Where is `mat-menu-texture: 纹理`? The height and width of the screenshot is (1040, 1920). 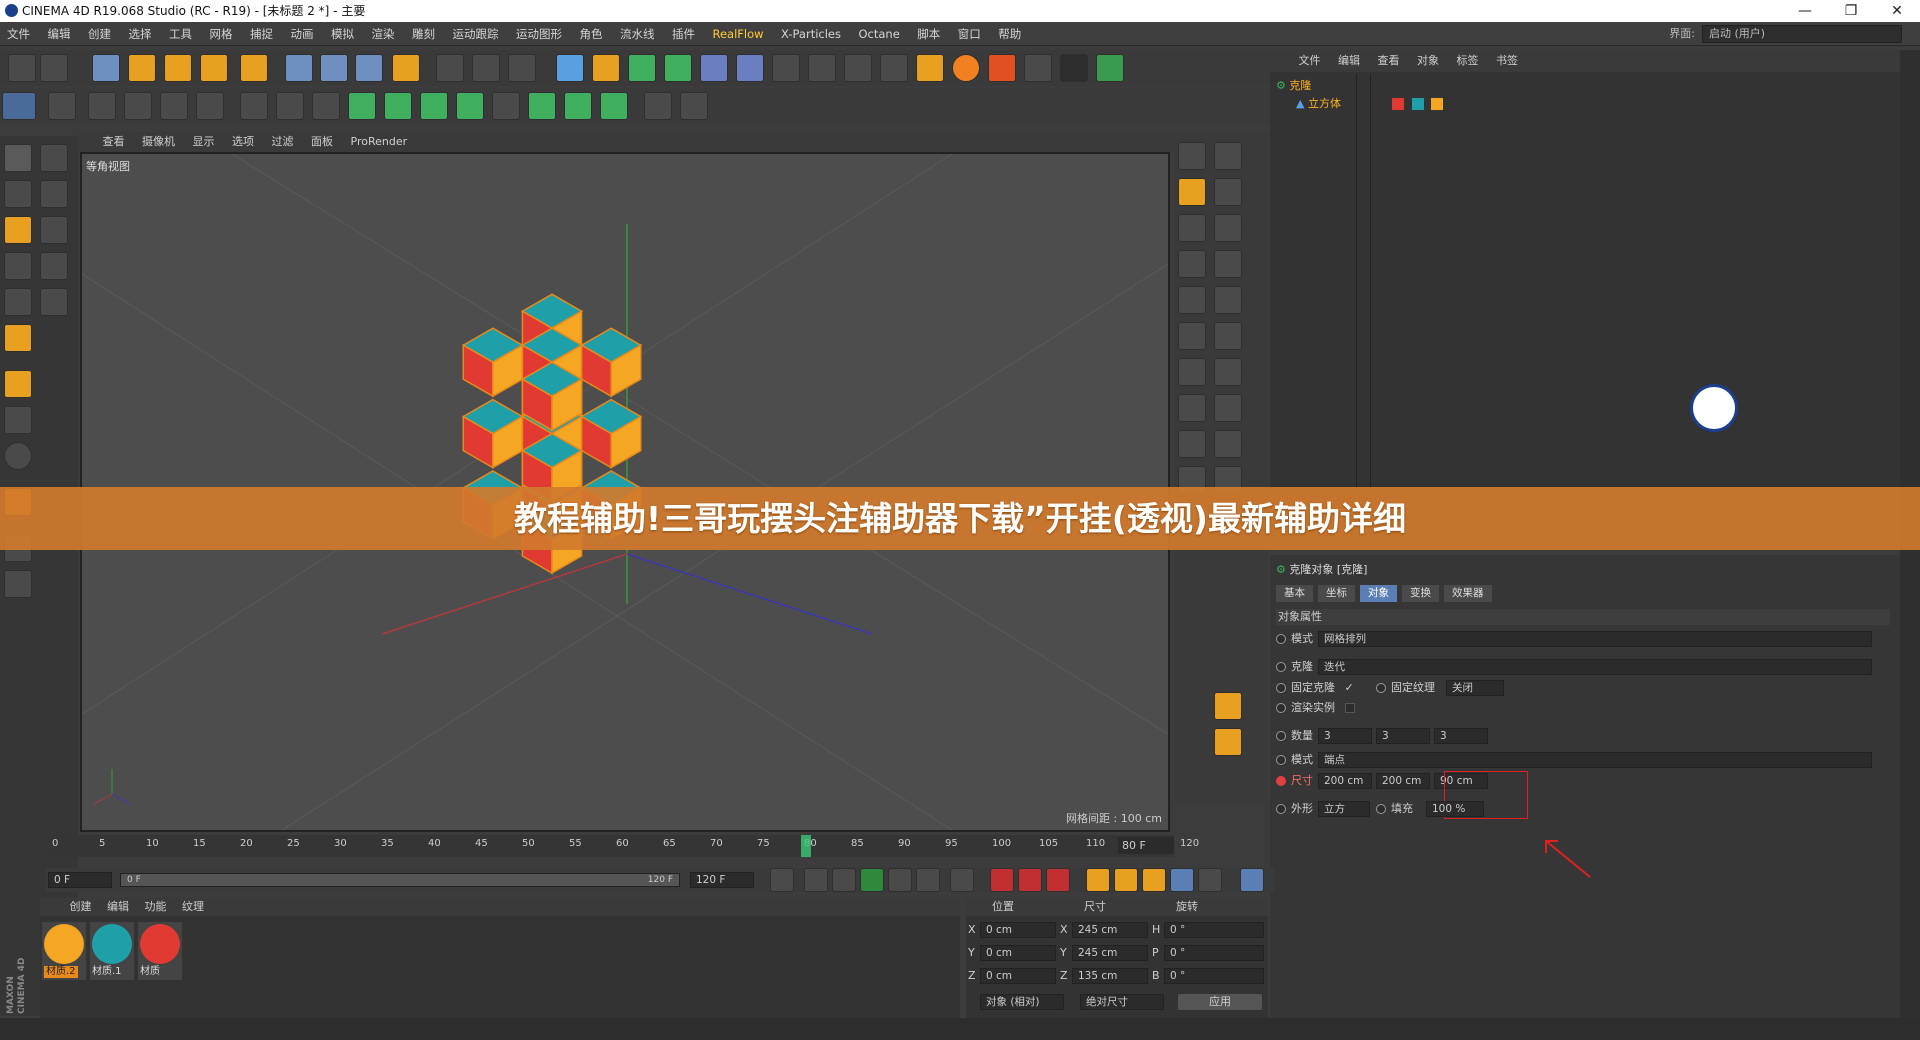
mat-menu-texture: 纹理 is located at coordinates (193, 907).